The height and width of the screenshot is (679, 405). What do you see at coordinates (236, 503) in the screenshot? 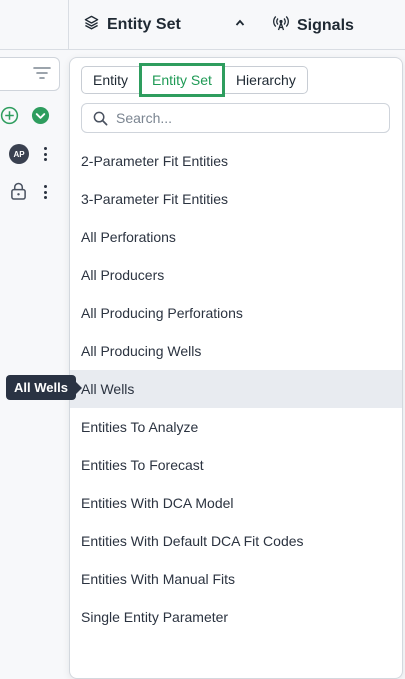
I see `list-item: Entities With DCA Model` at bounding box center [236, 503].